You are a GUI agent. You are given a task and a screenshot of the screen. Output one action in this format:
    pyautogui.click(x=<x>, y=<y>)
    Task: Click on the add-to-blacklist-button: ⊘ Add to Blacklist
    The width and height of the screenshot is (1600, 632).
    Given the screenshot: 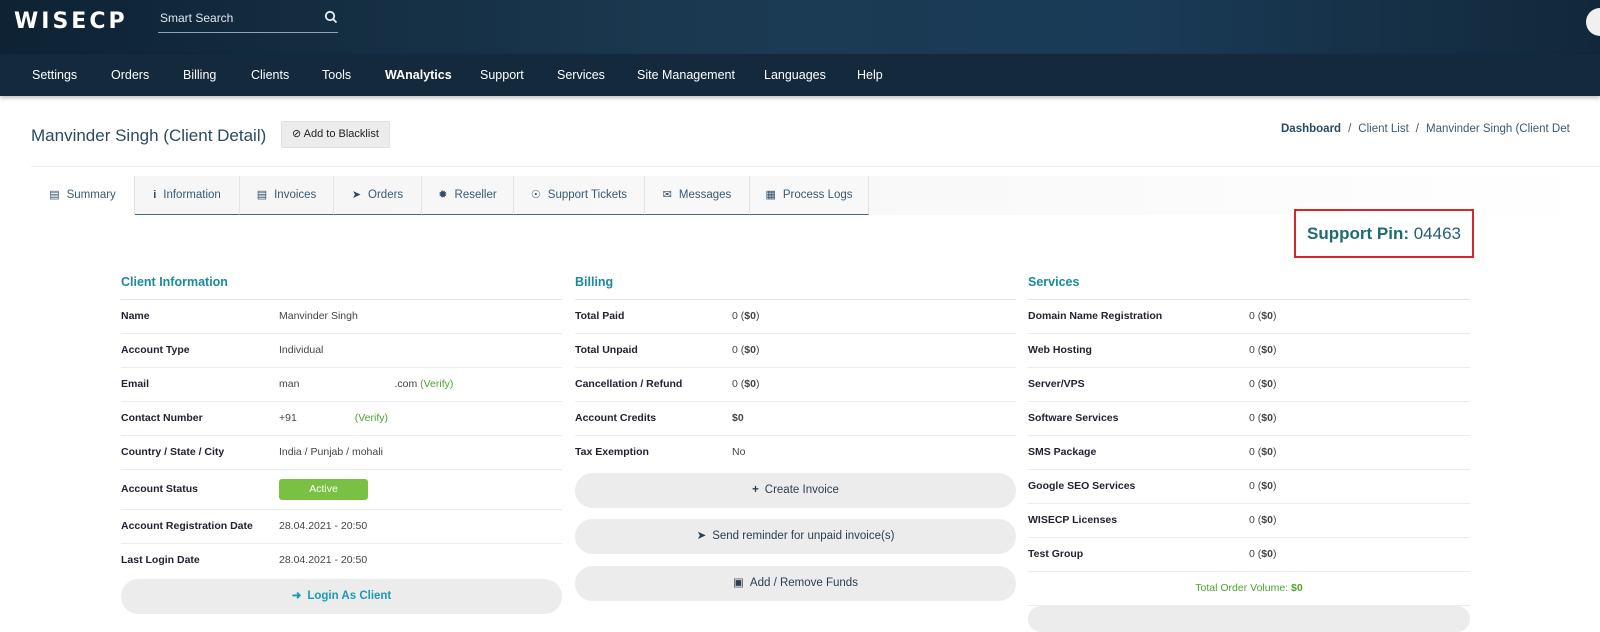 What is the action you would take?
    pyautogui.click(x=335, y=134)
    